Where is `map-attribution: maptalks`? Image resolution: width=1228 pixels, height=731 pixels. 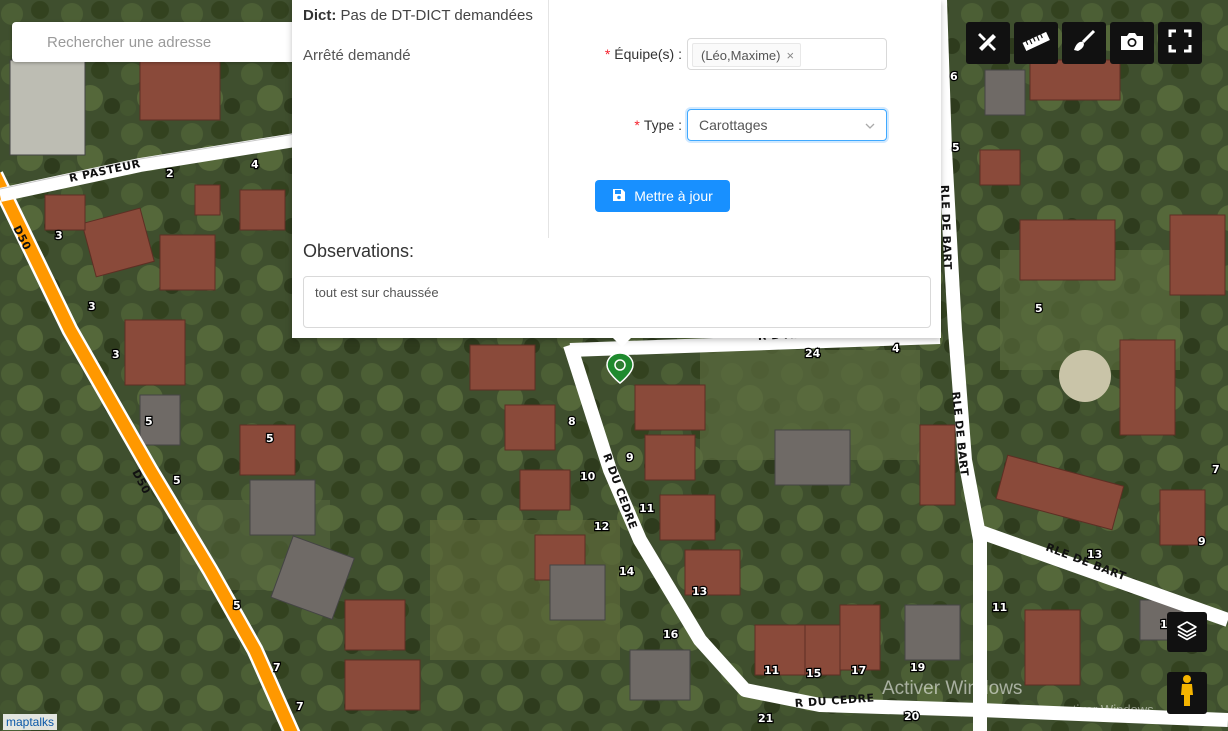
map-attribution: maptalks is located at coordinates (30, 722).